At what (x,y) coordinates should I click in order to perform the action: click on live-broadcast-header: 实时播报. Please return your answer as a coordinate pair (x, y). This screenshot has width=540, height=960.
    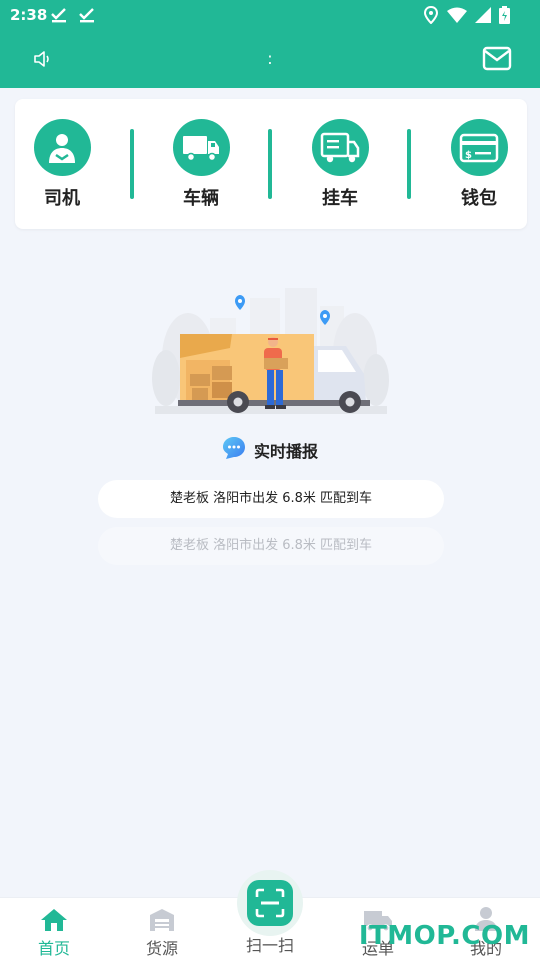
    Looking at the image, I should click on (270, 450).